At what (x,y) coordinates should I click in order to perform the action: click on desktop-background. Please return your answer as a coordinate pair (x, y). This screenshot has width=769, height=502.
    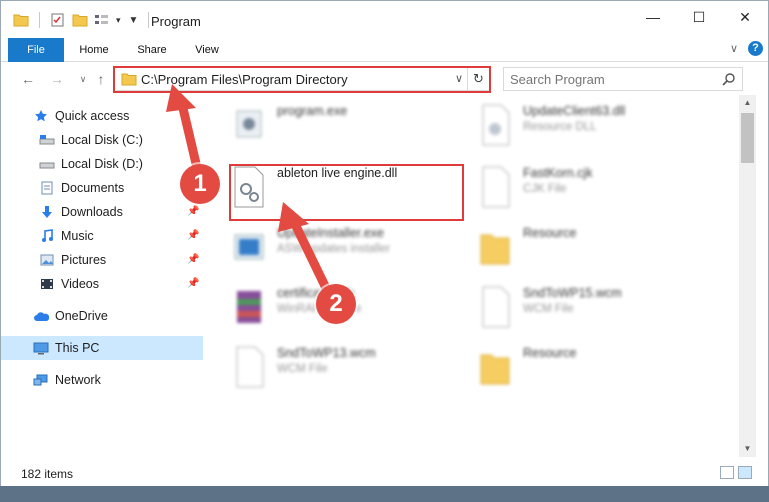
    Looking at the image, I should click on (384, 494).